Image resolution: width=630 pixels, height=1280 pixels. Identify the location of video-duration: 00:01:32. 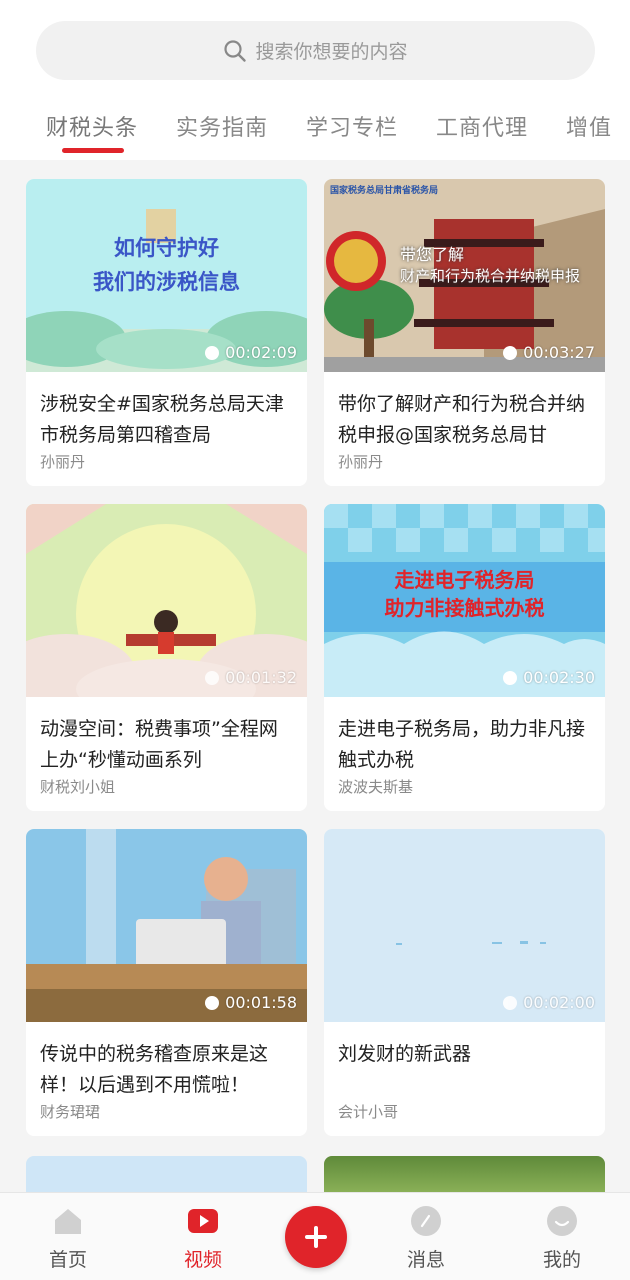
(251, 677).